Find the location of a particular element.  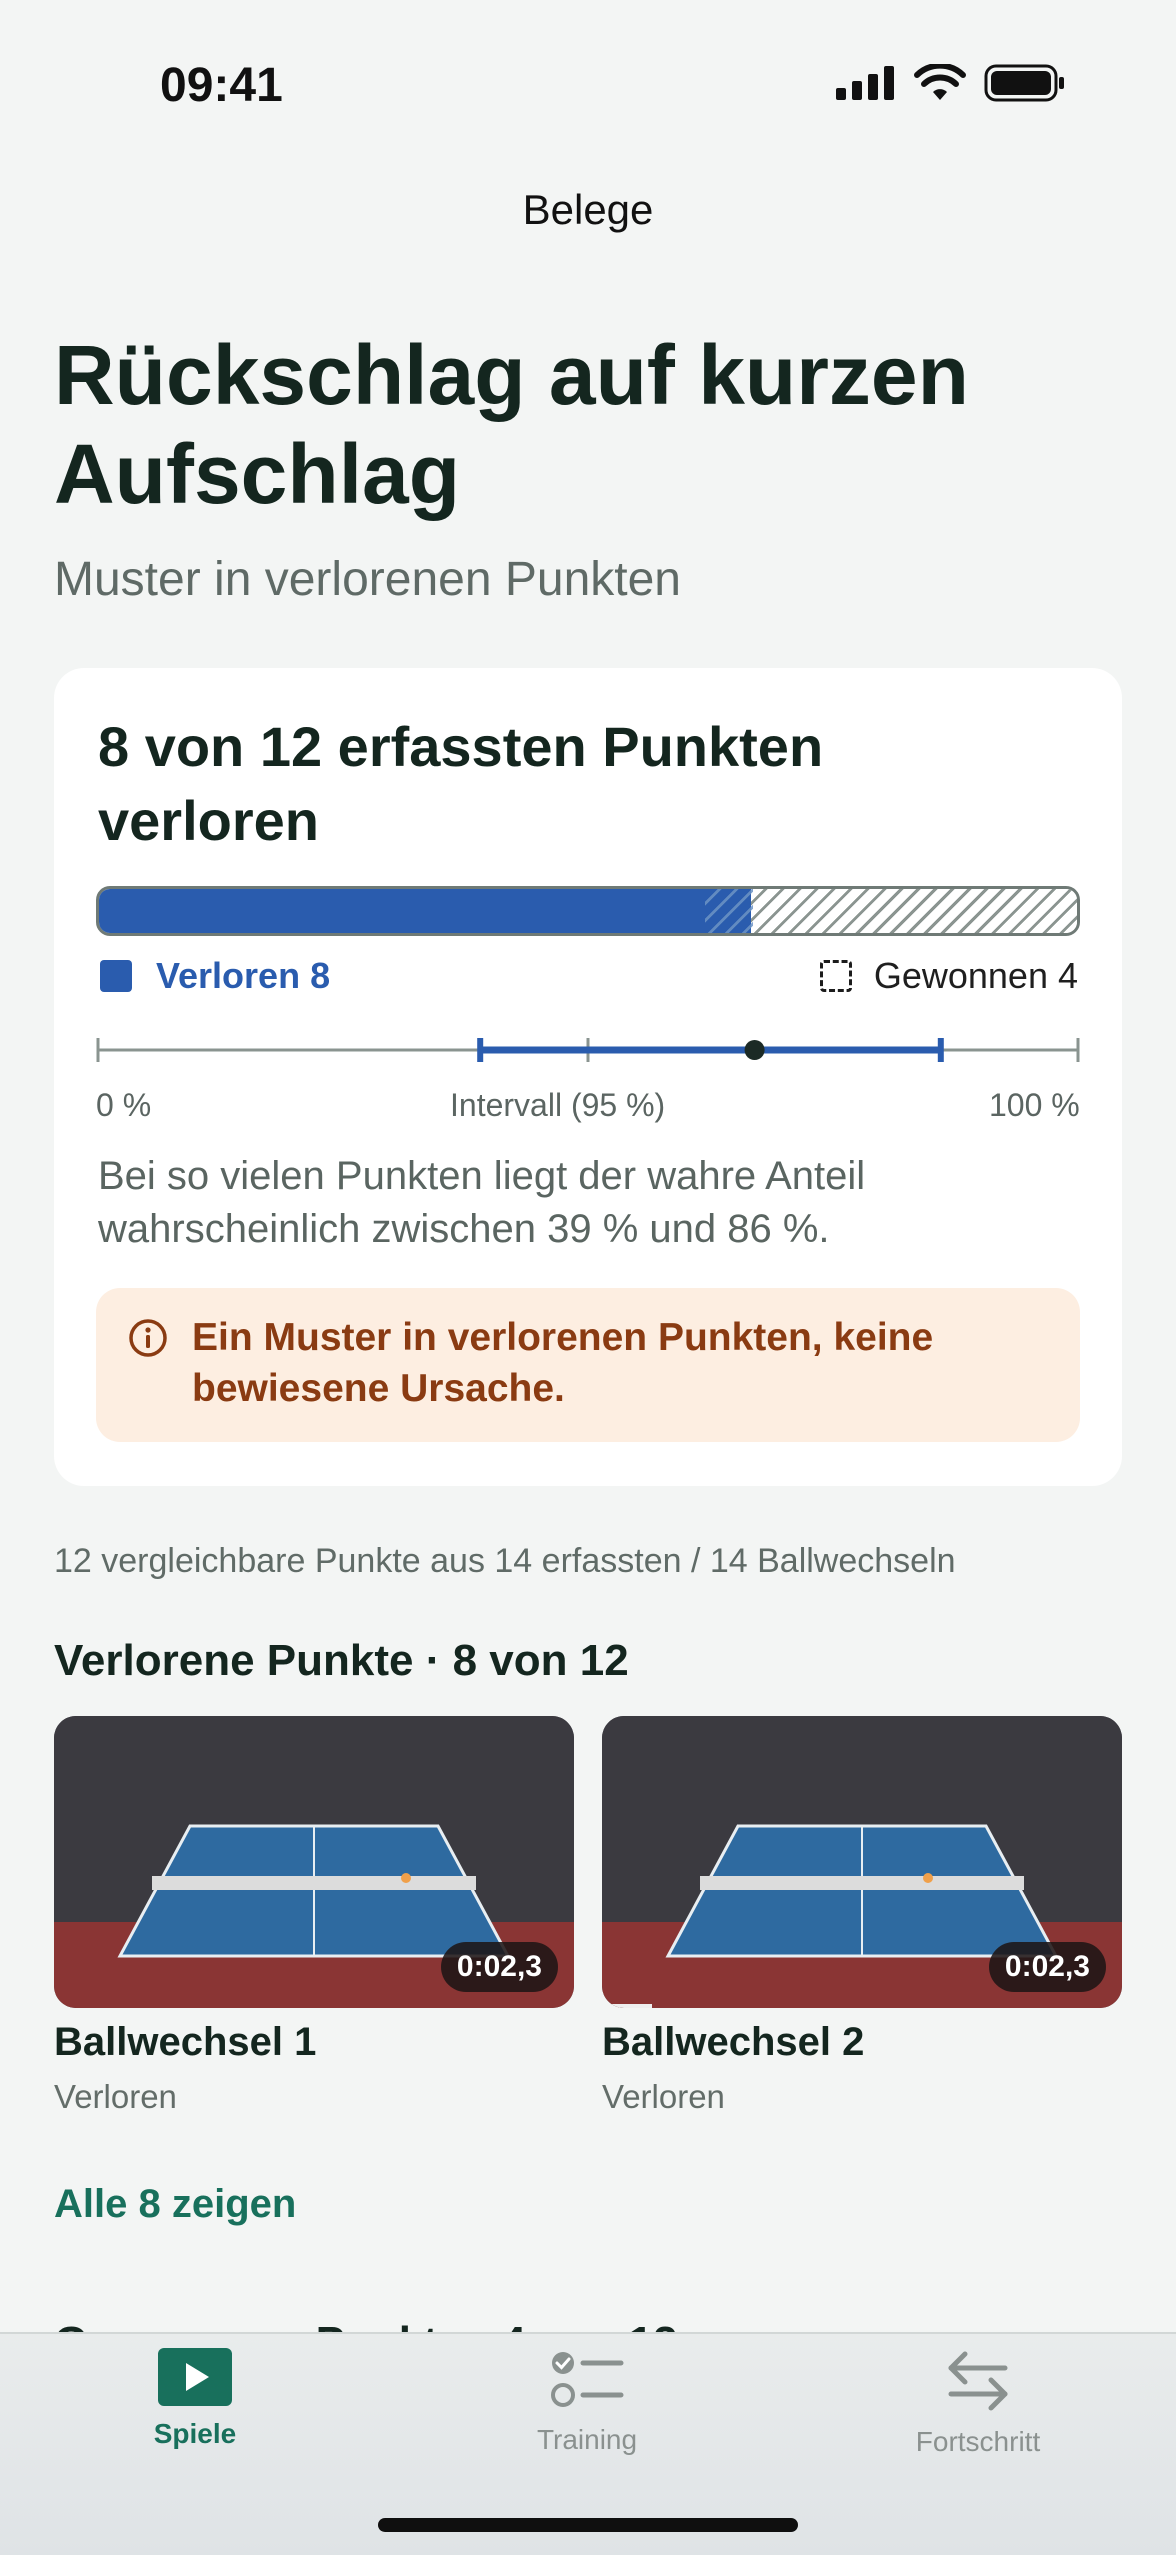

legend-lost-label: Verloren 8 is located at coordinates (243, 975).